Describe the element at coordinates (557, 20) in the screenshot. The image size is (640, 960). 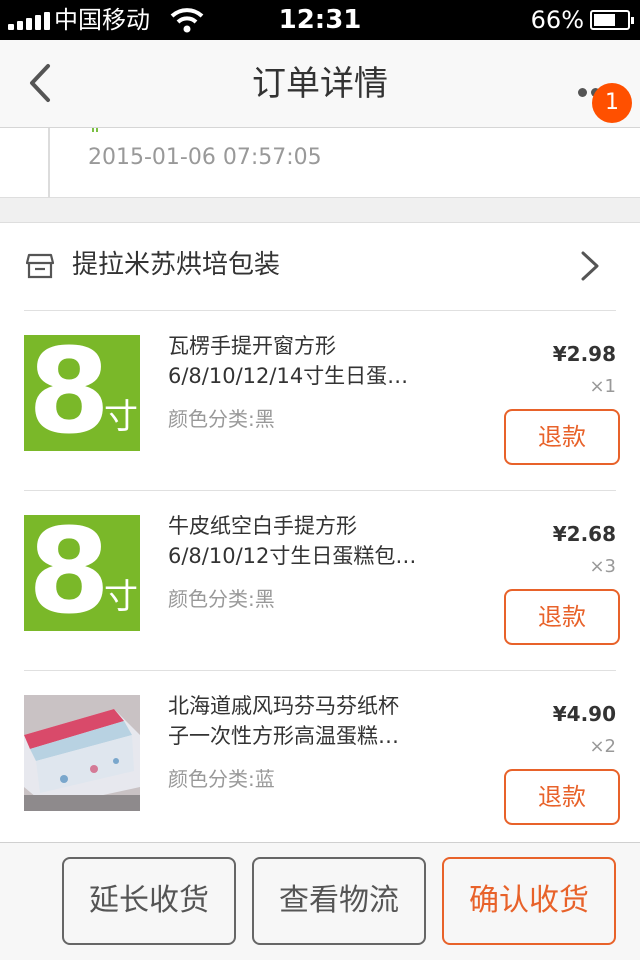
I see `battery-percentage: 66%` at that location.